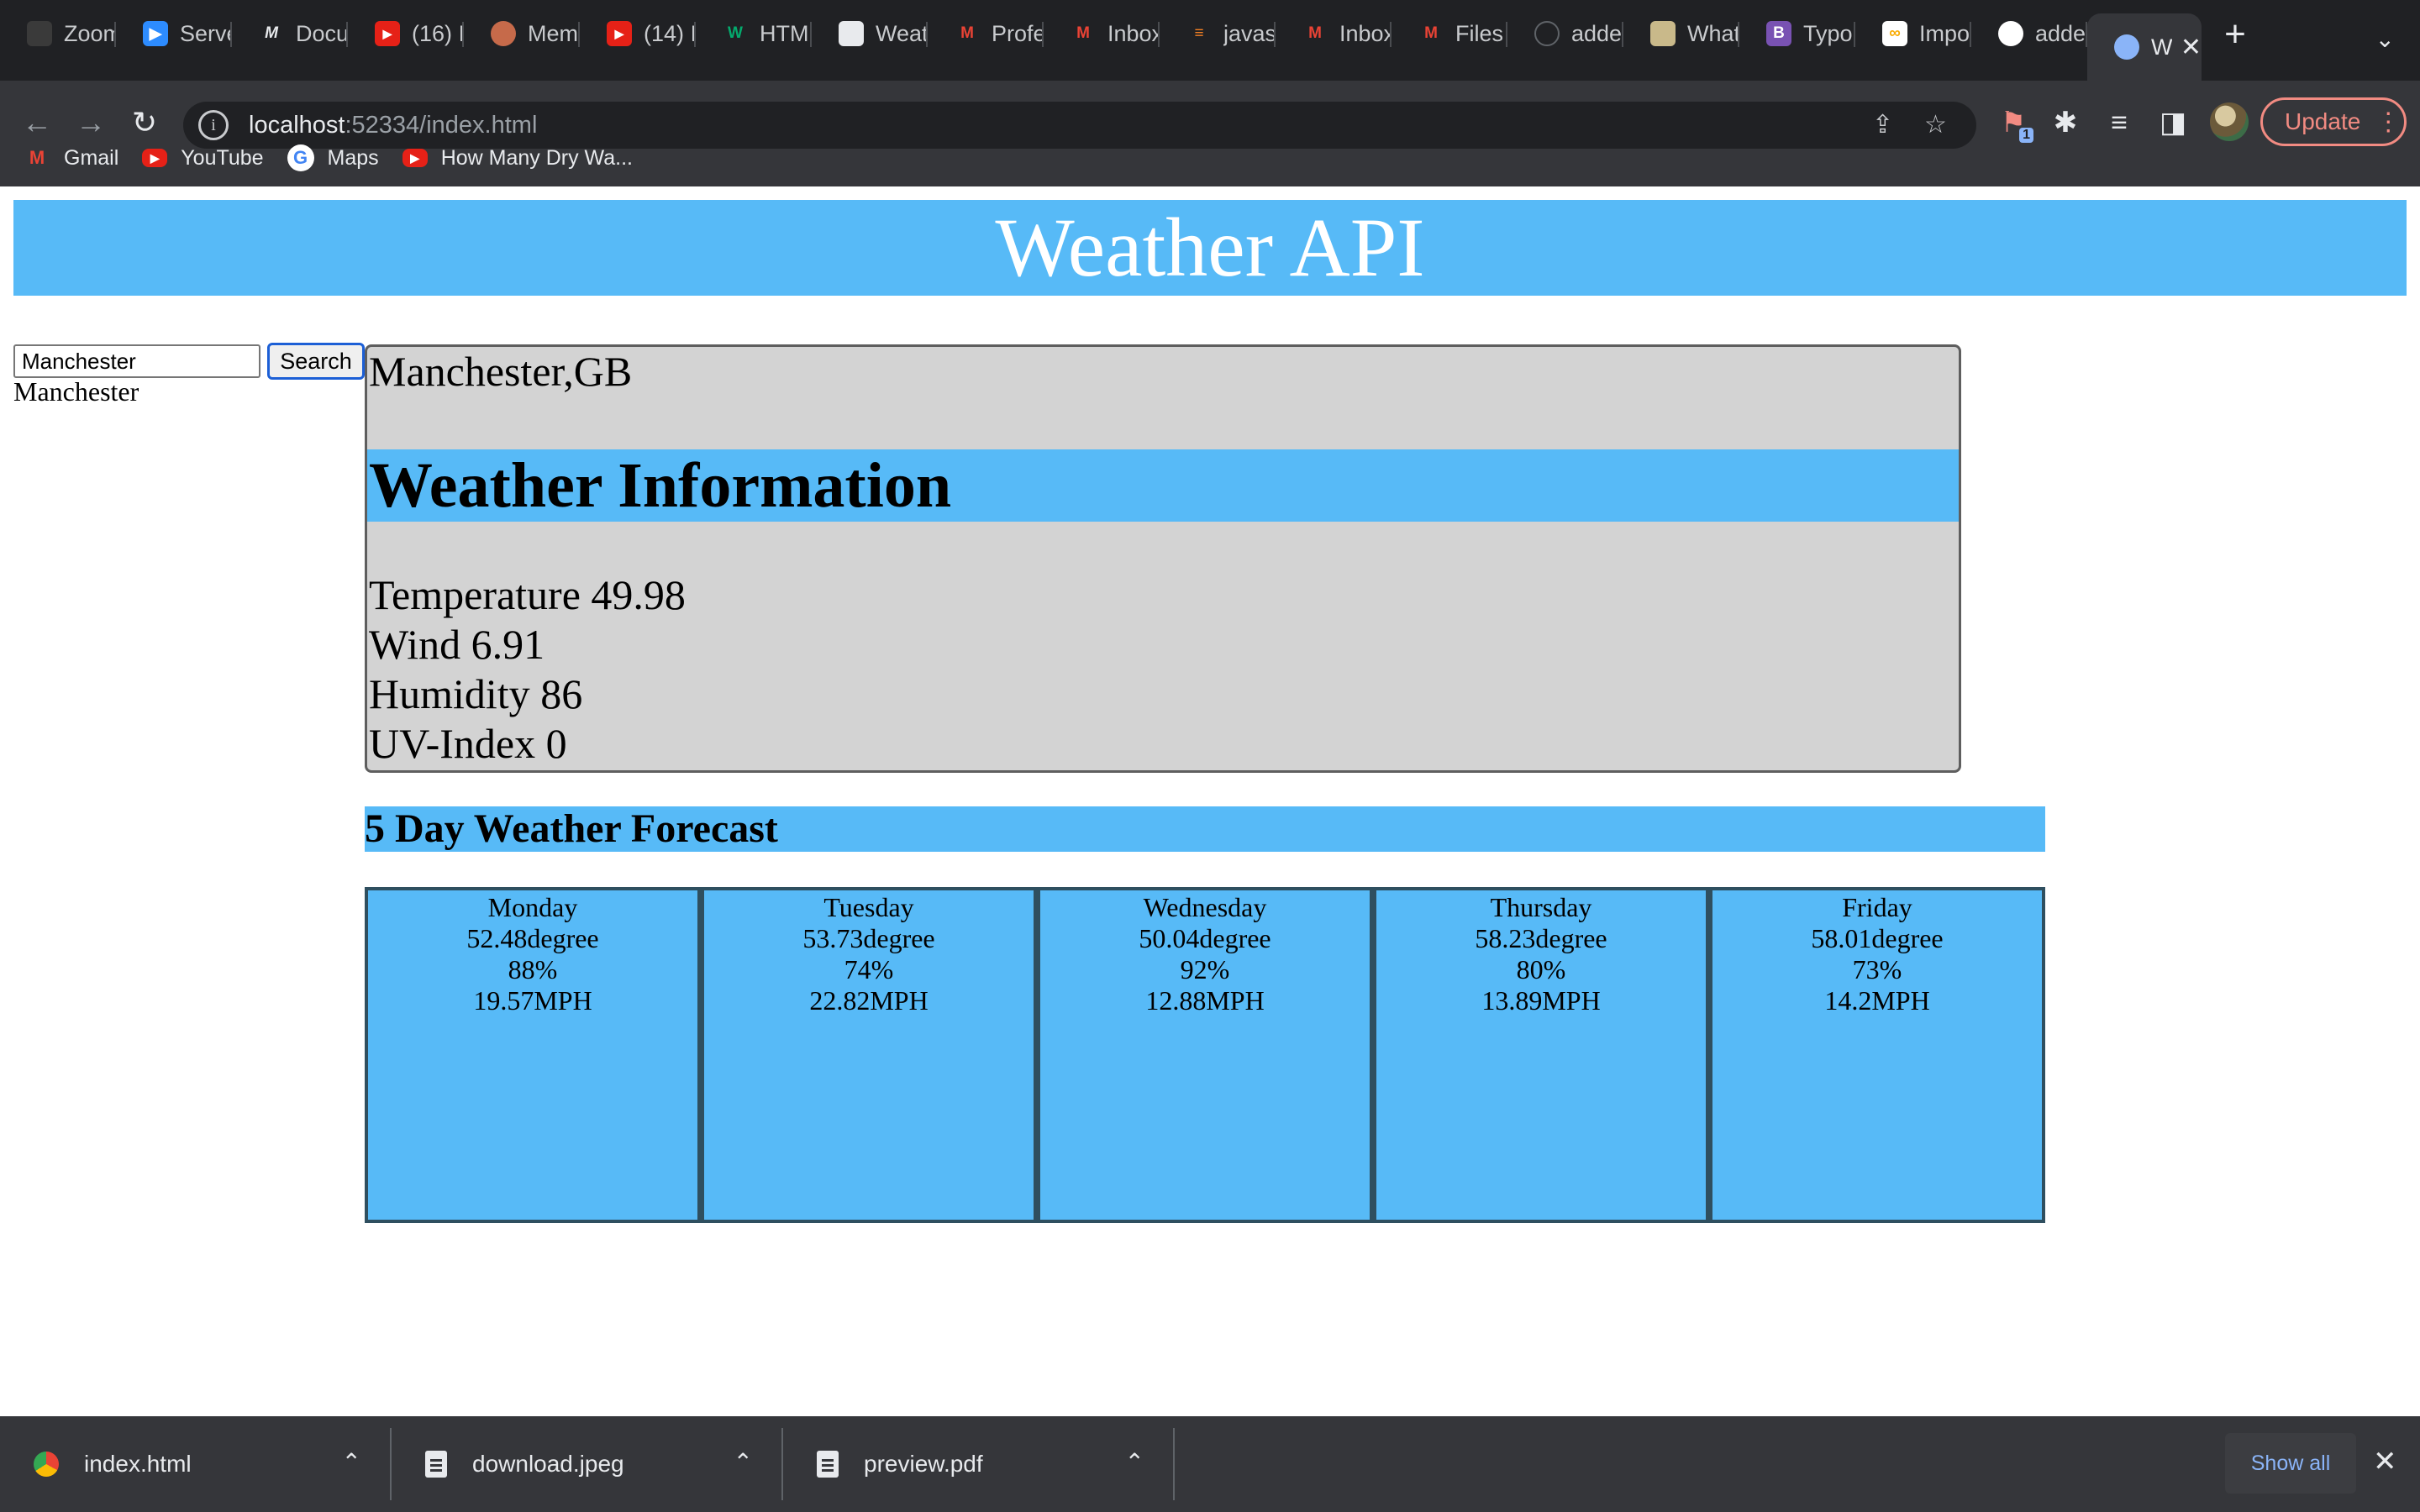  Describe the element at coordinates (2229, 121) in the screenshot. I see `avatar` at that location.